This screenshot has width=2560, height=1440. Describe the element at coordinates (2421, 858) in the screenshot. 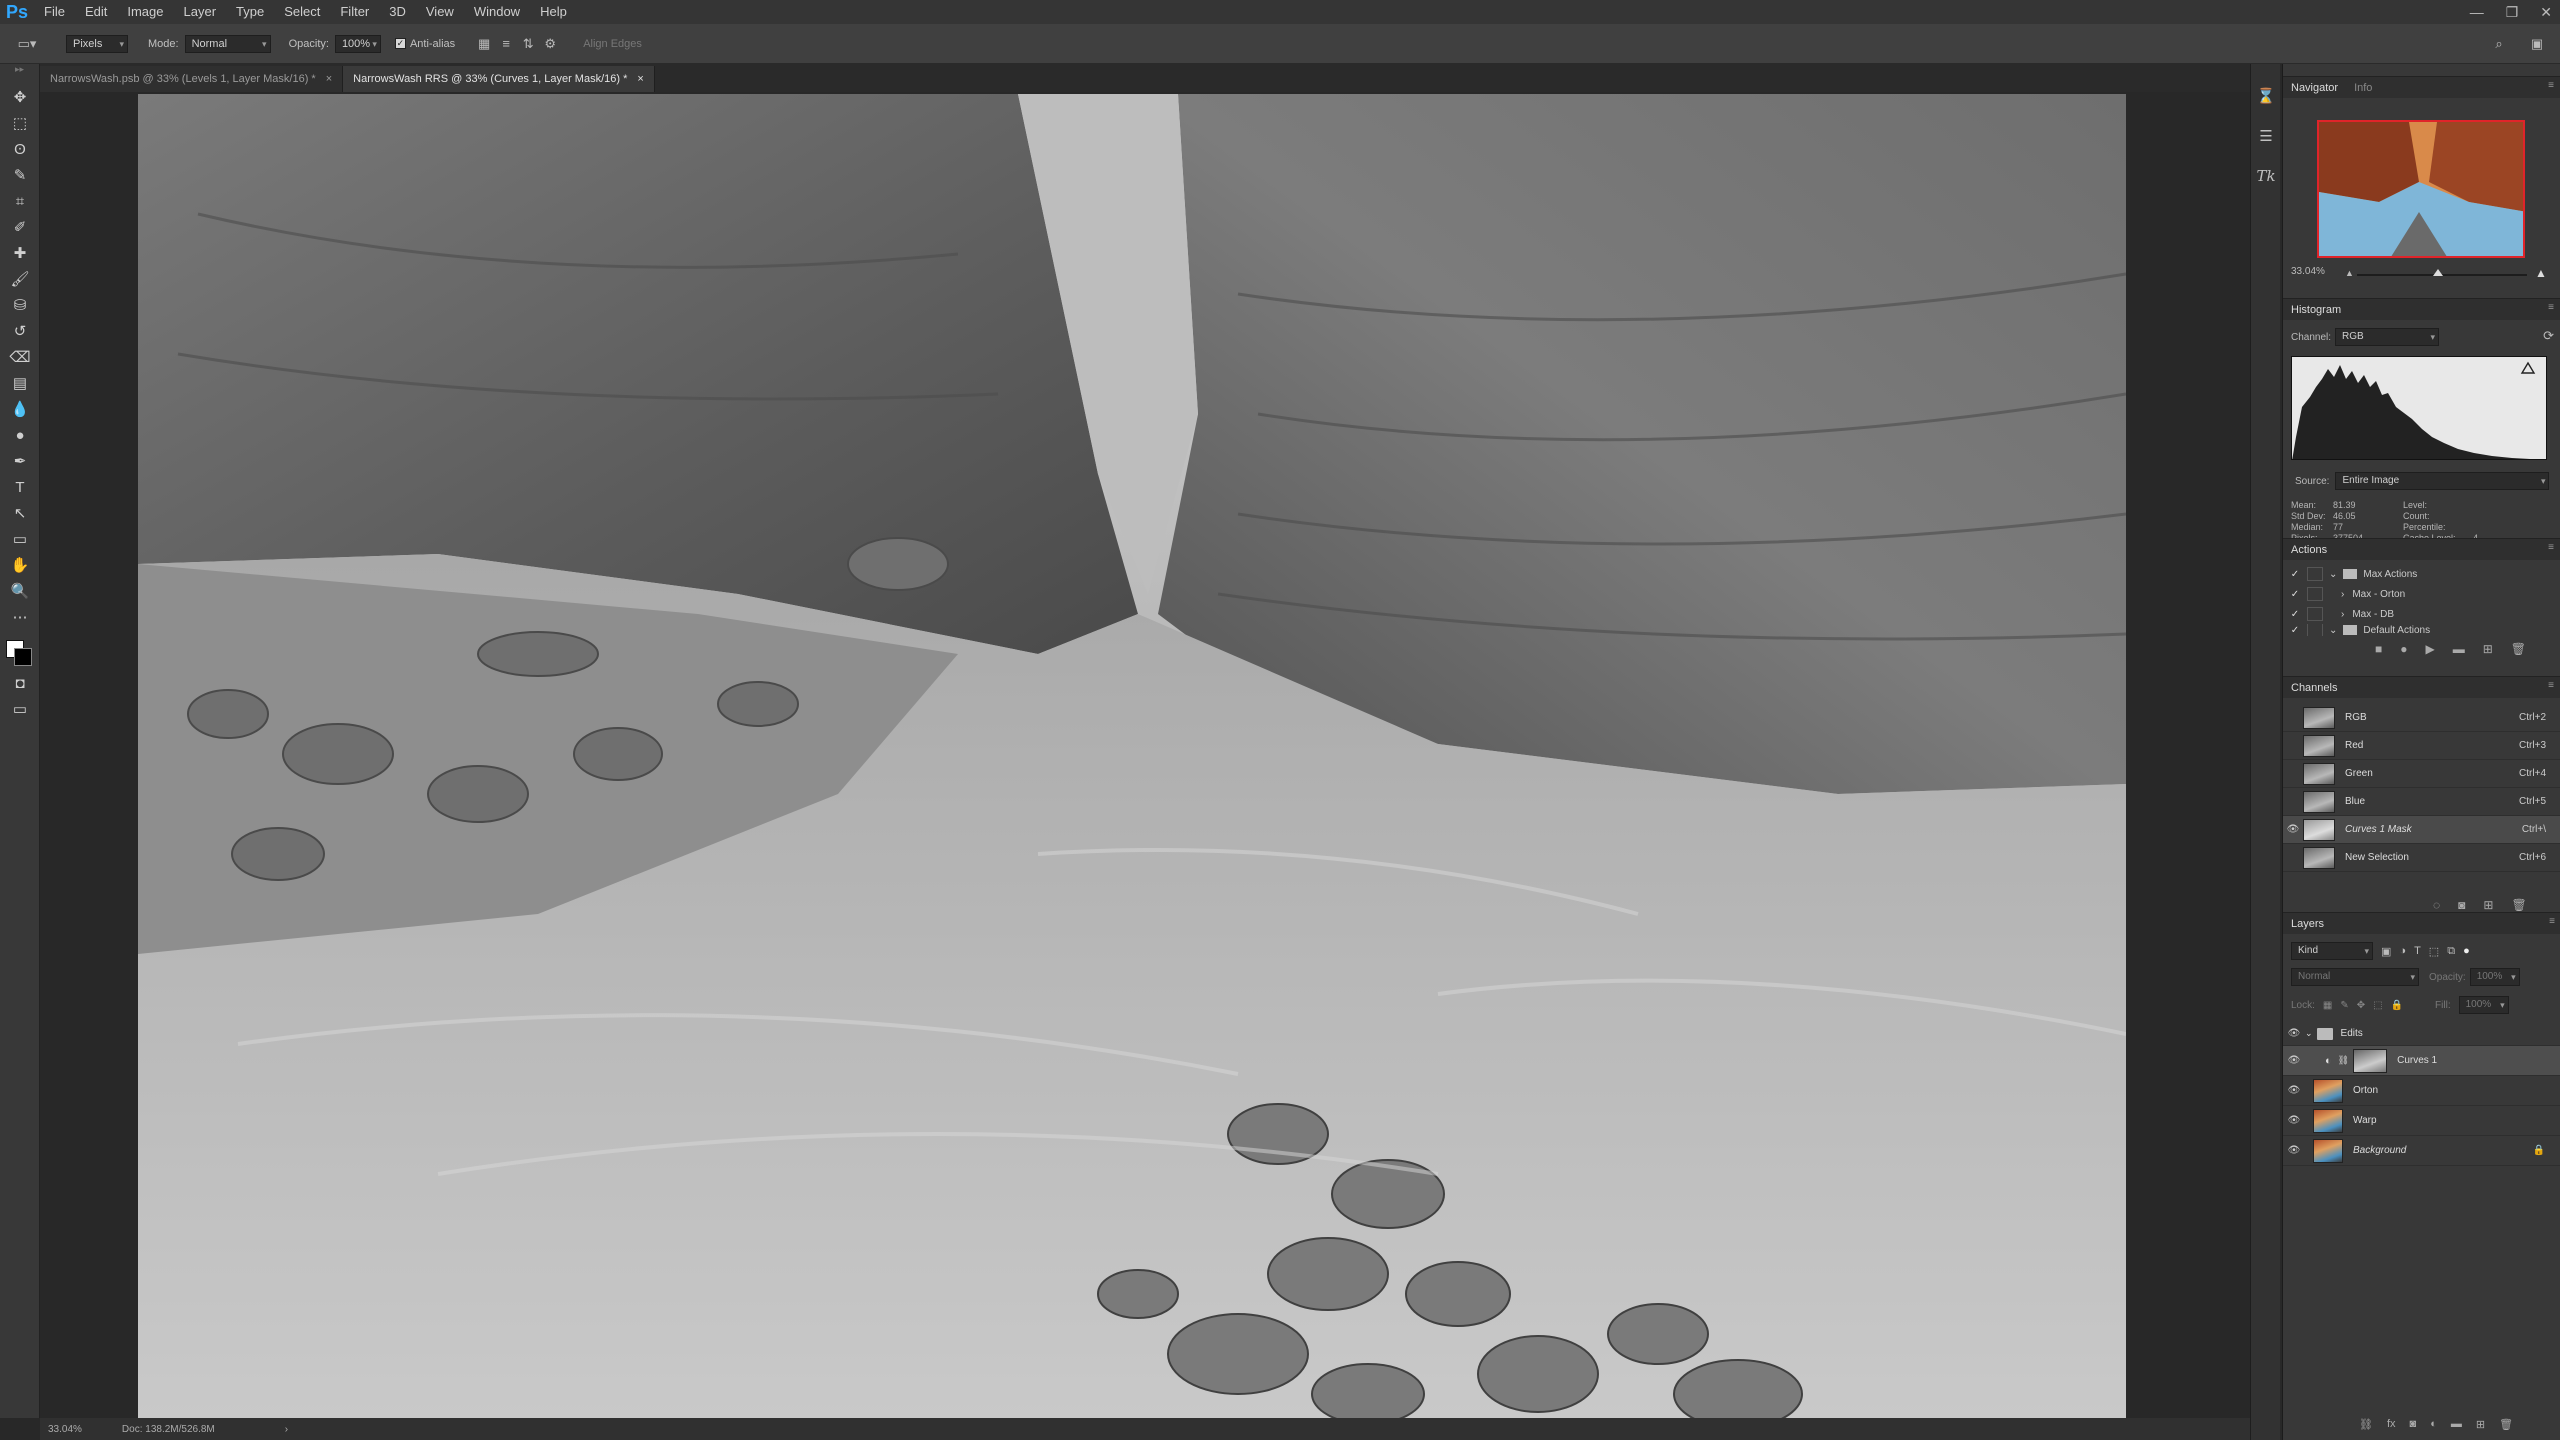

I see `channel-row-new-selection: New Selection Ctrl+6` at that location.